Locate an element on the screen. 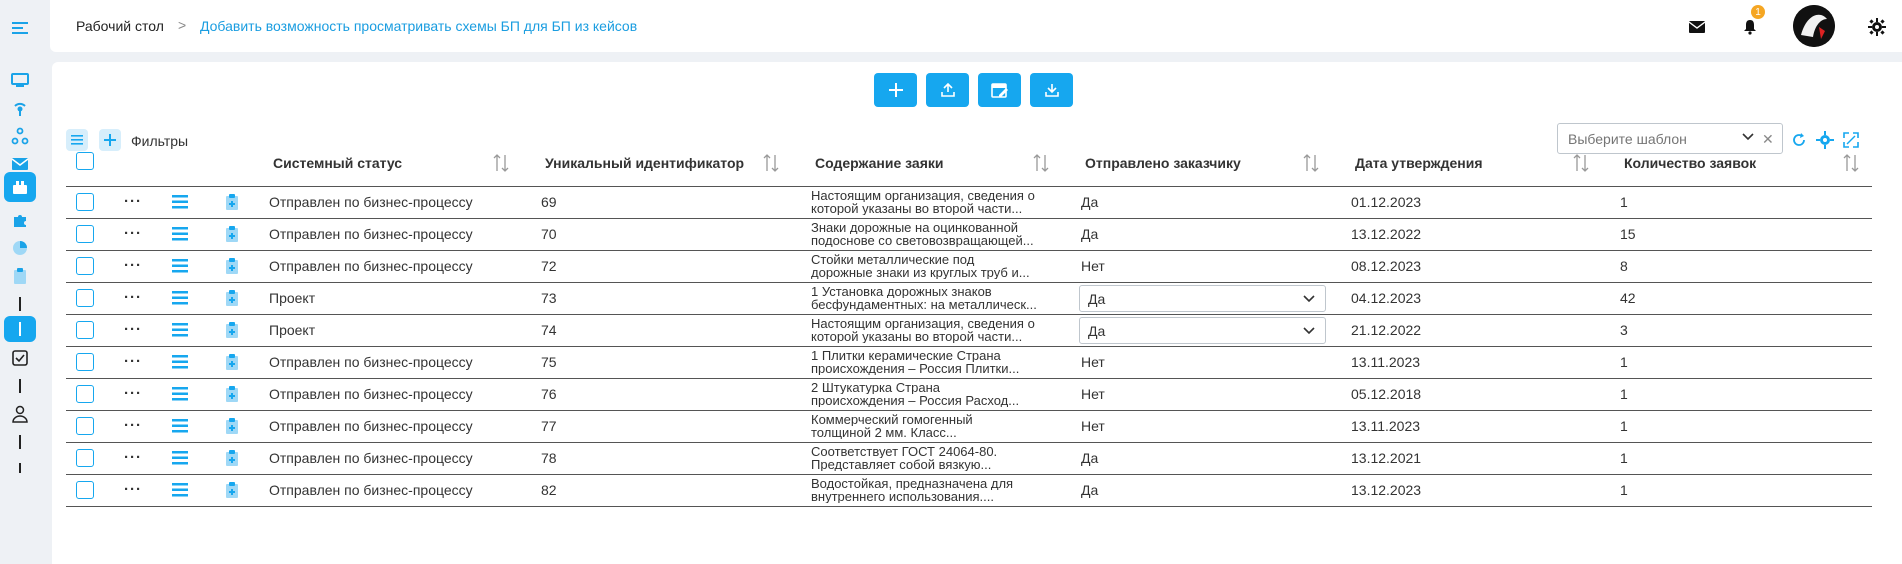  column-header-count: Количество заявок is located at coordinates (1690, 163).